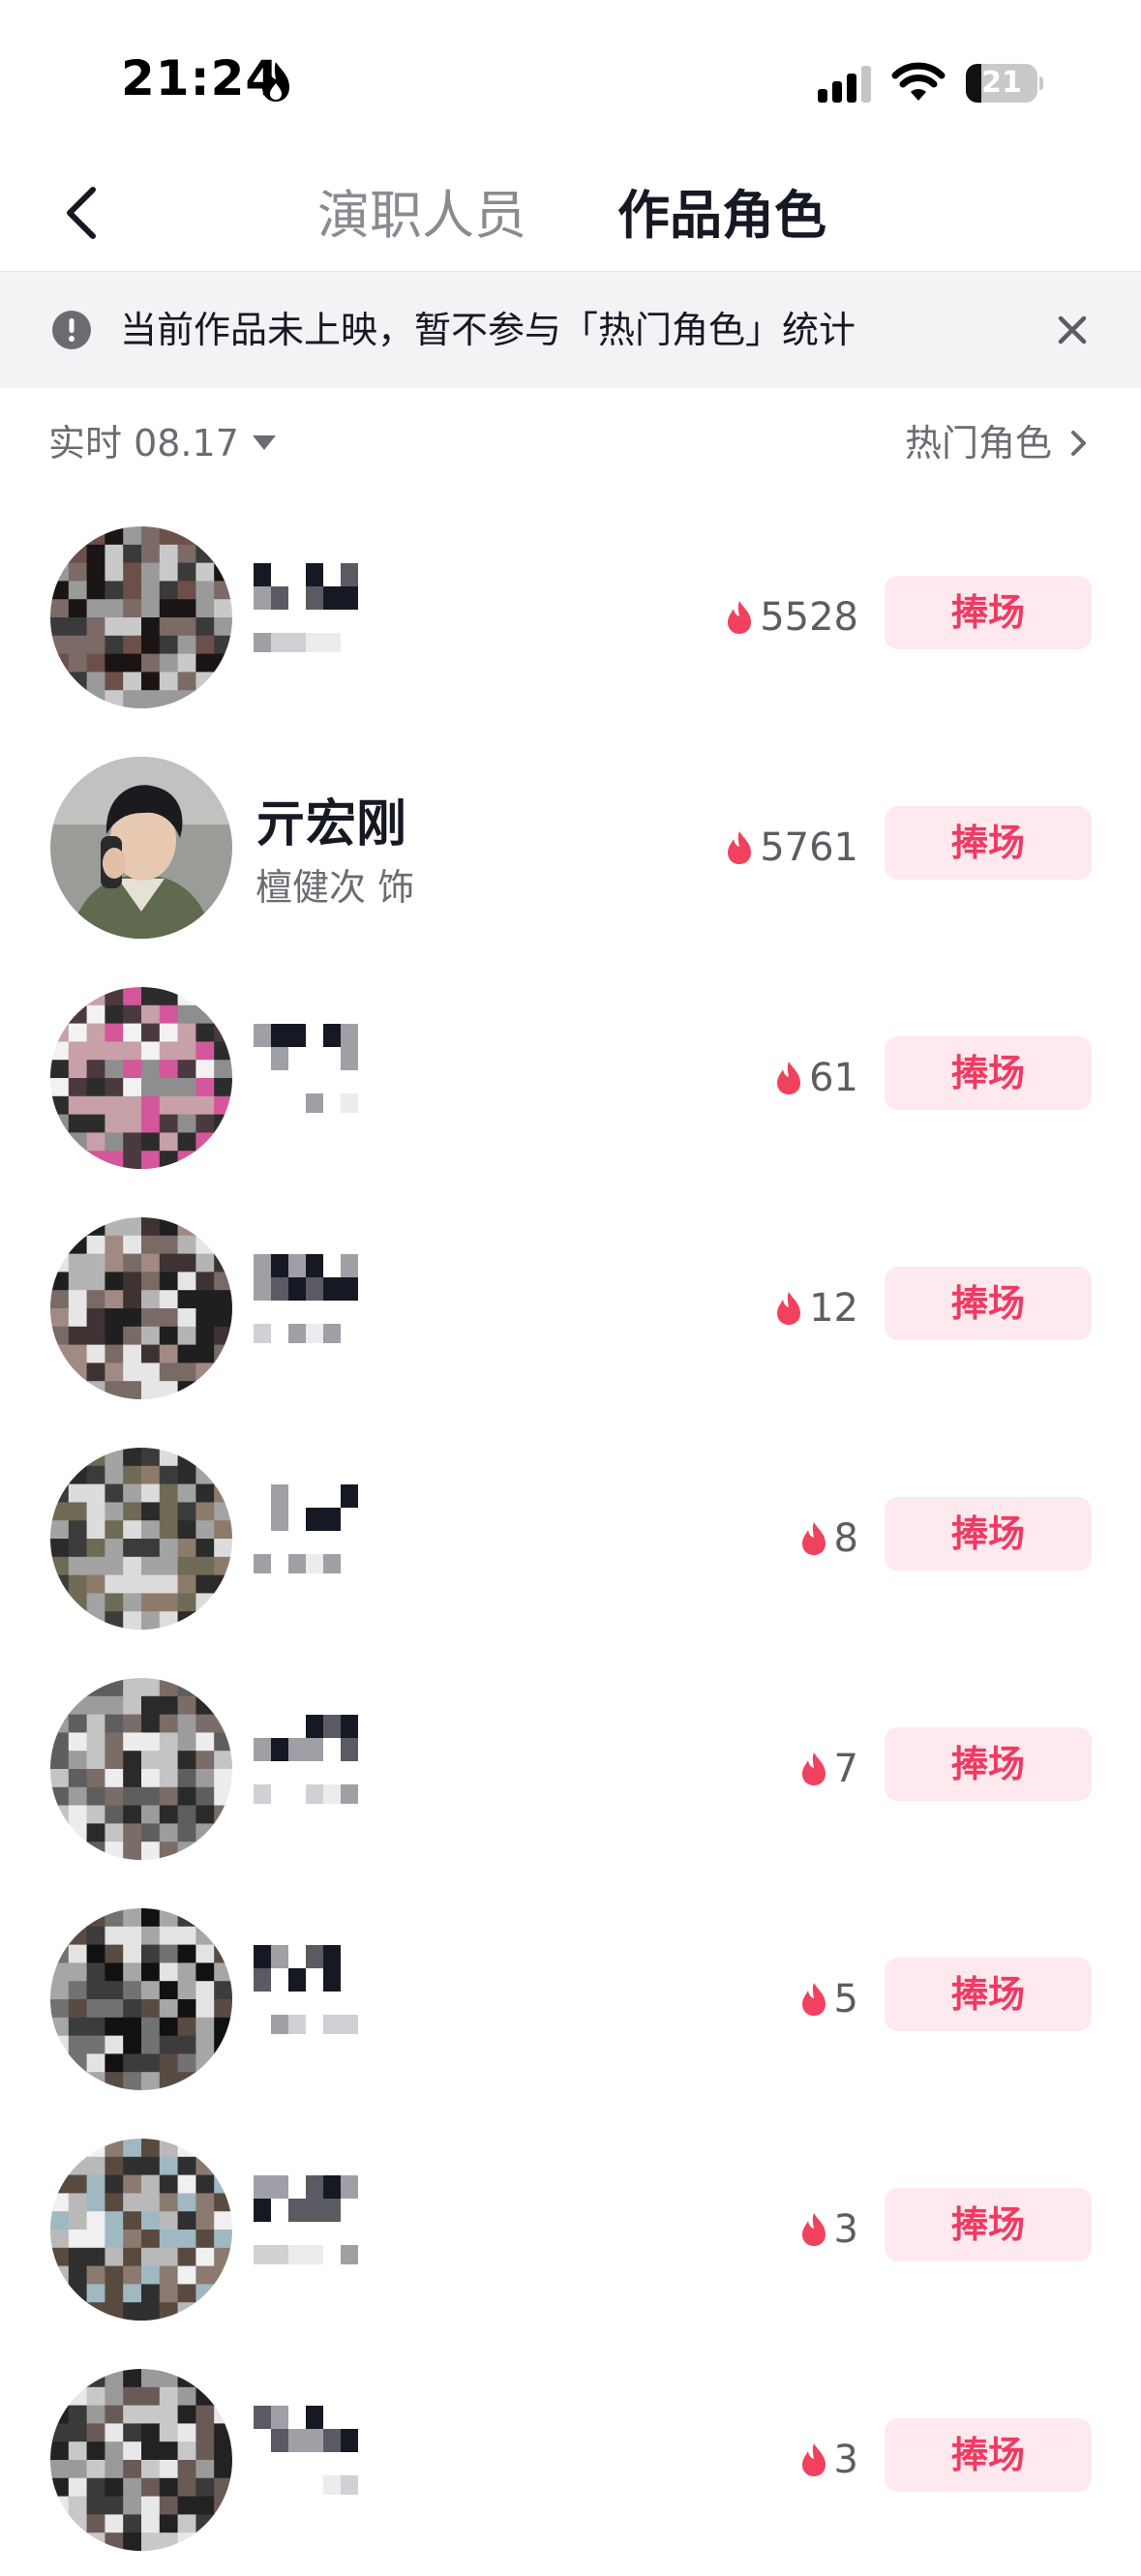 This screenshot has height=2576, width=1141. What do you see at coordinates (201, 78) in the screenshot?
I see `status-time: 21:24` at bounding box center [201, 78].